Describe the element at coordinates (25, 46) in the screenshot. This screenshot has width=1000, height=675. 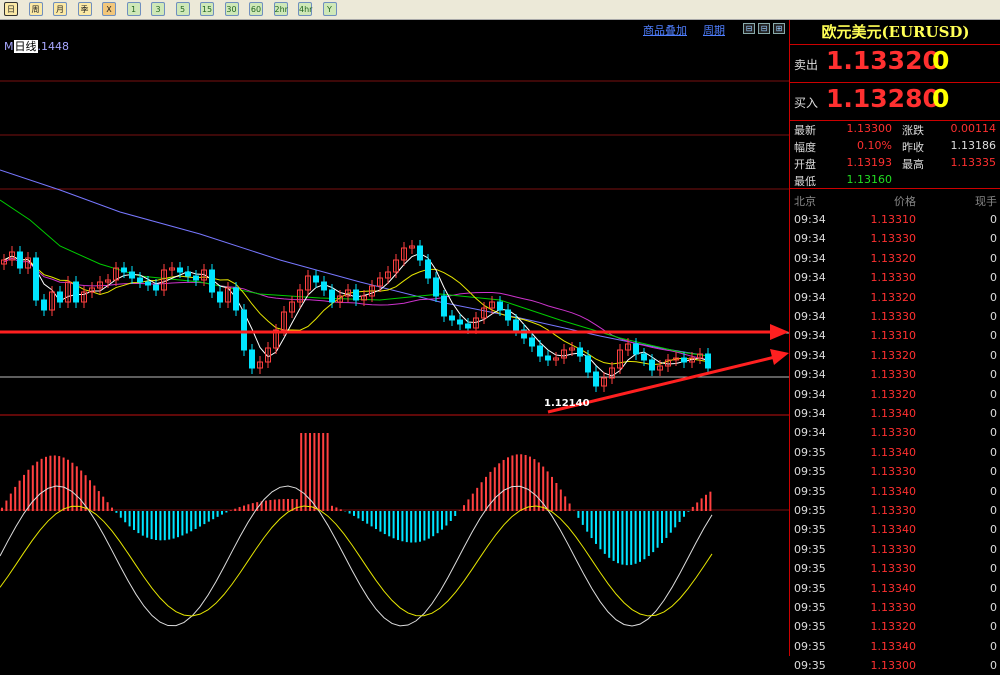
I see `ma-day-label: 日线` at that location.